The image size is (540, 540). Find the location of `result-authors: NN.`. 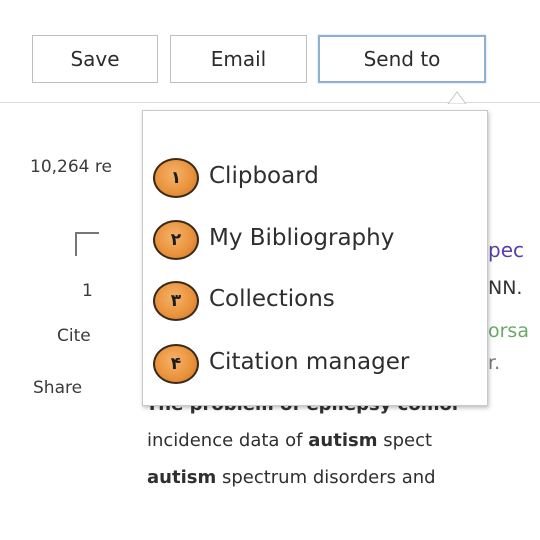

result-authors: NN. is located at coordinates (505, 288).